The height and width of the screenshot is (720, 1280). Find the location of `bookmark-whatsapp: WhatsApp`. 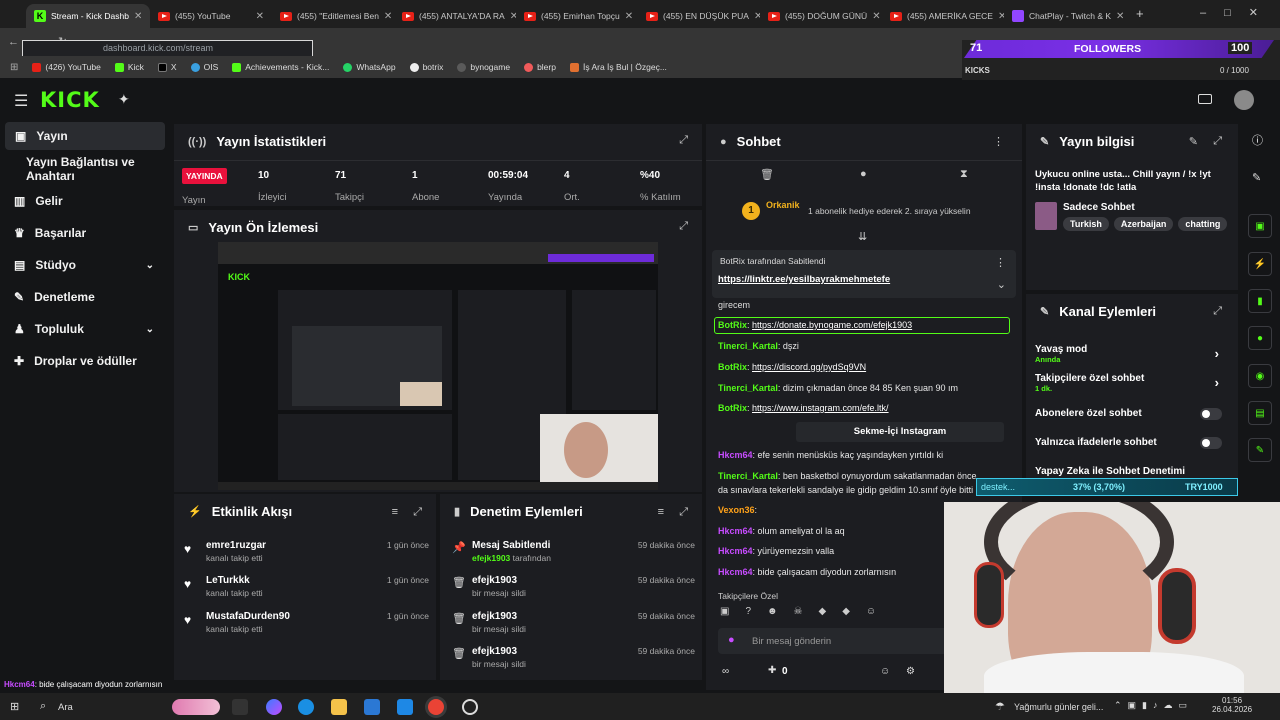

bookmark-whatsapp: WhatsApp is located at coordinates (369, 67).